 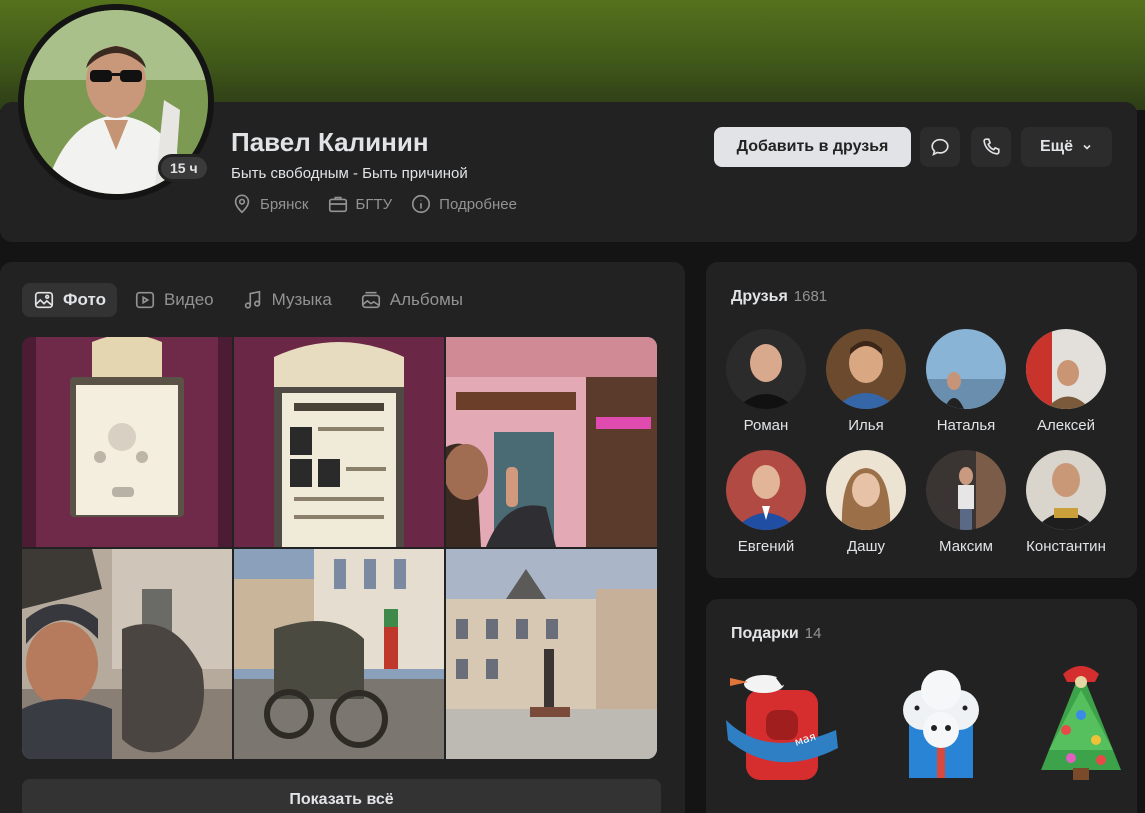 I want to click on friend-item: Роман, so click(x=766, y=381).